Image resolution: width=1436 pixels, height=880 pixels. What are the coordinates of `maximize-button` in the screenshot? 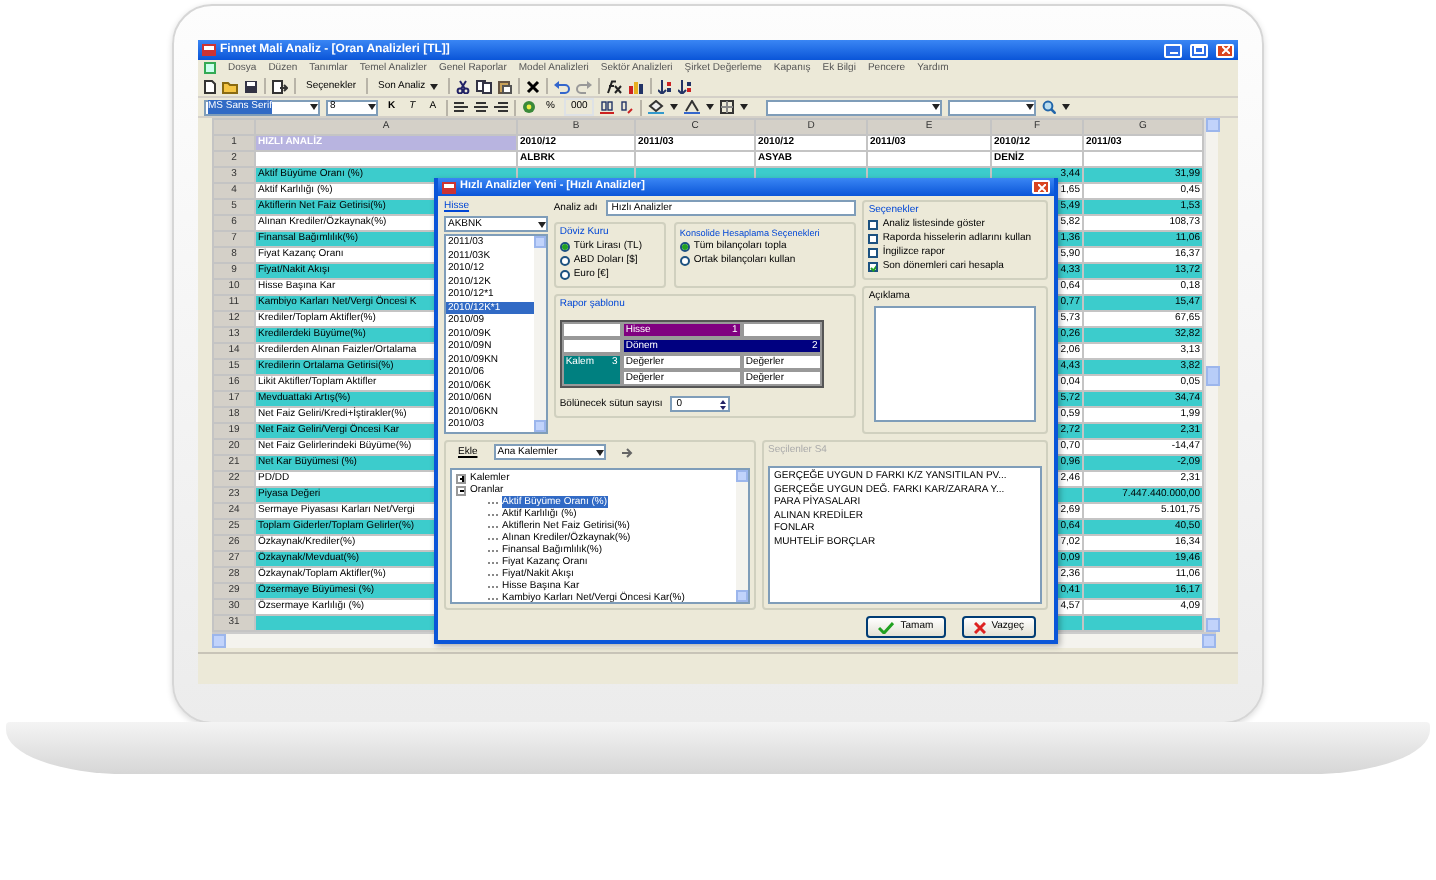 It's located at (1199, 50).